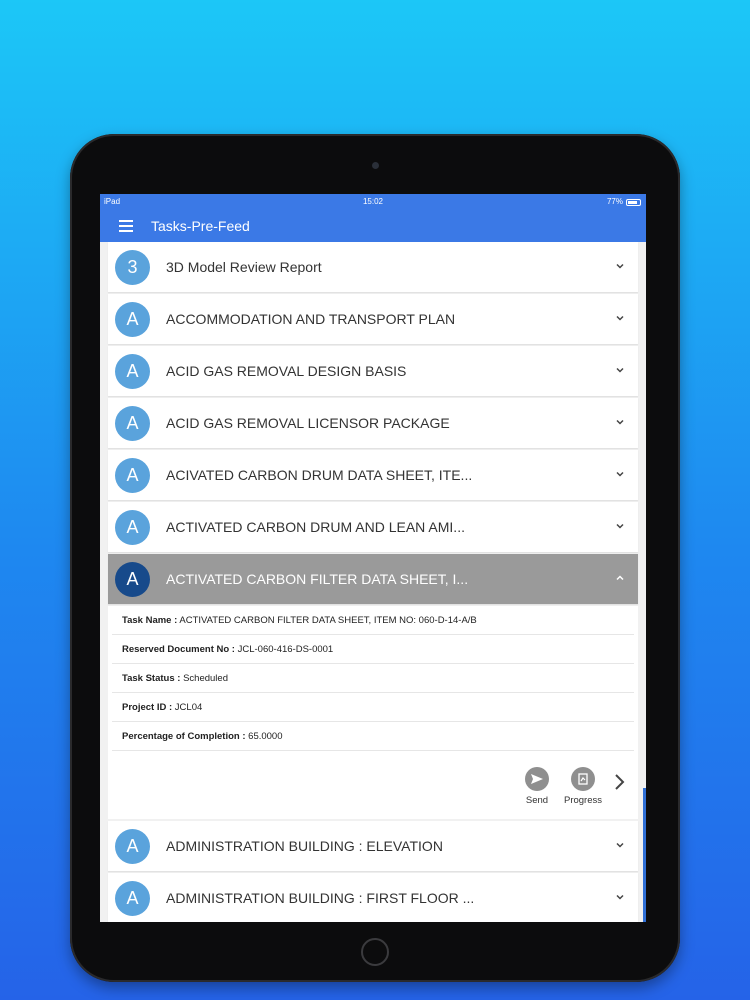  Describe the element at coordinates (614, 201) in the screenshot. I see `battery-percent: 77%` at that location.